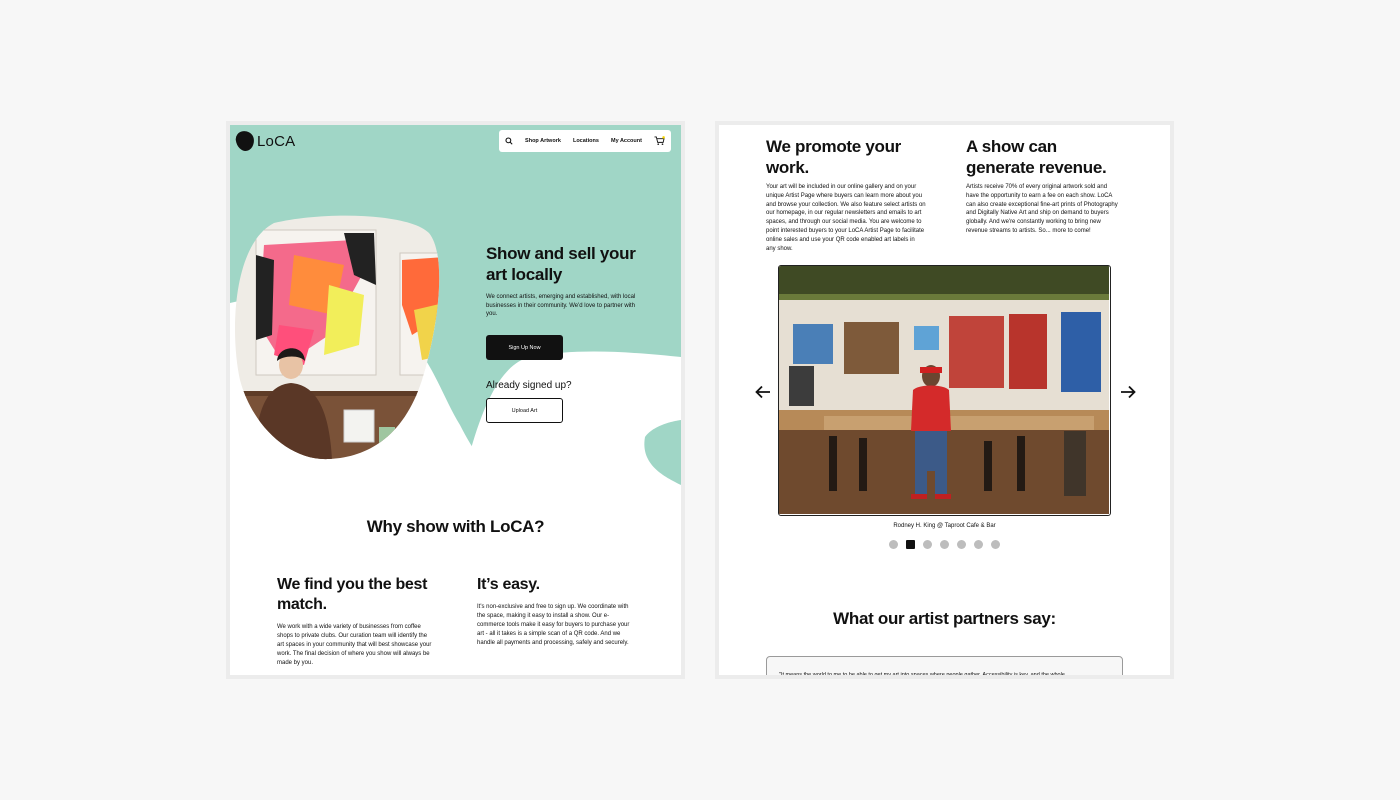 This screenshot has width=1400, height=800. I want to click on carousel-next-arrow-icon, so click(1128, 394).